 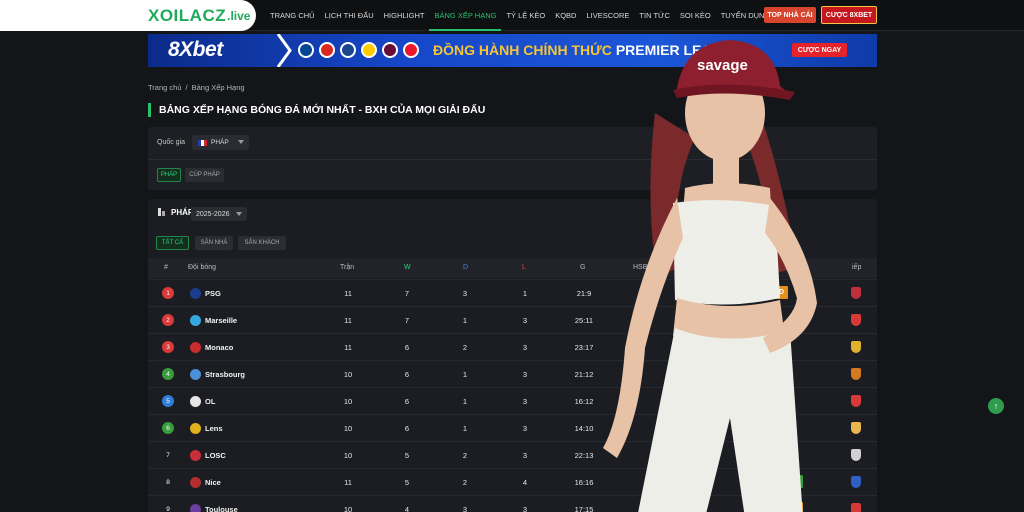 I want to click on competition-ligue1: PHÁP, so click(x=169, y=175).